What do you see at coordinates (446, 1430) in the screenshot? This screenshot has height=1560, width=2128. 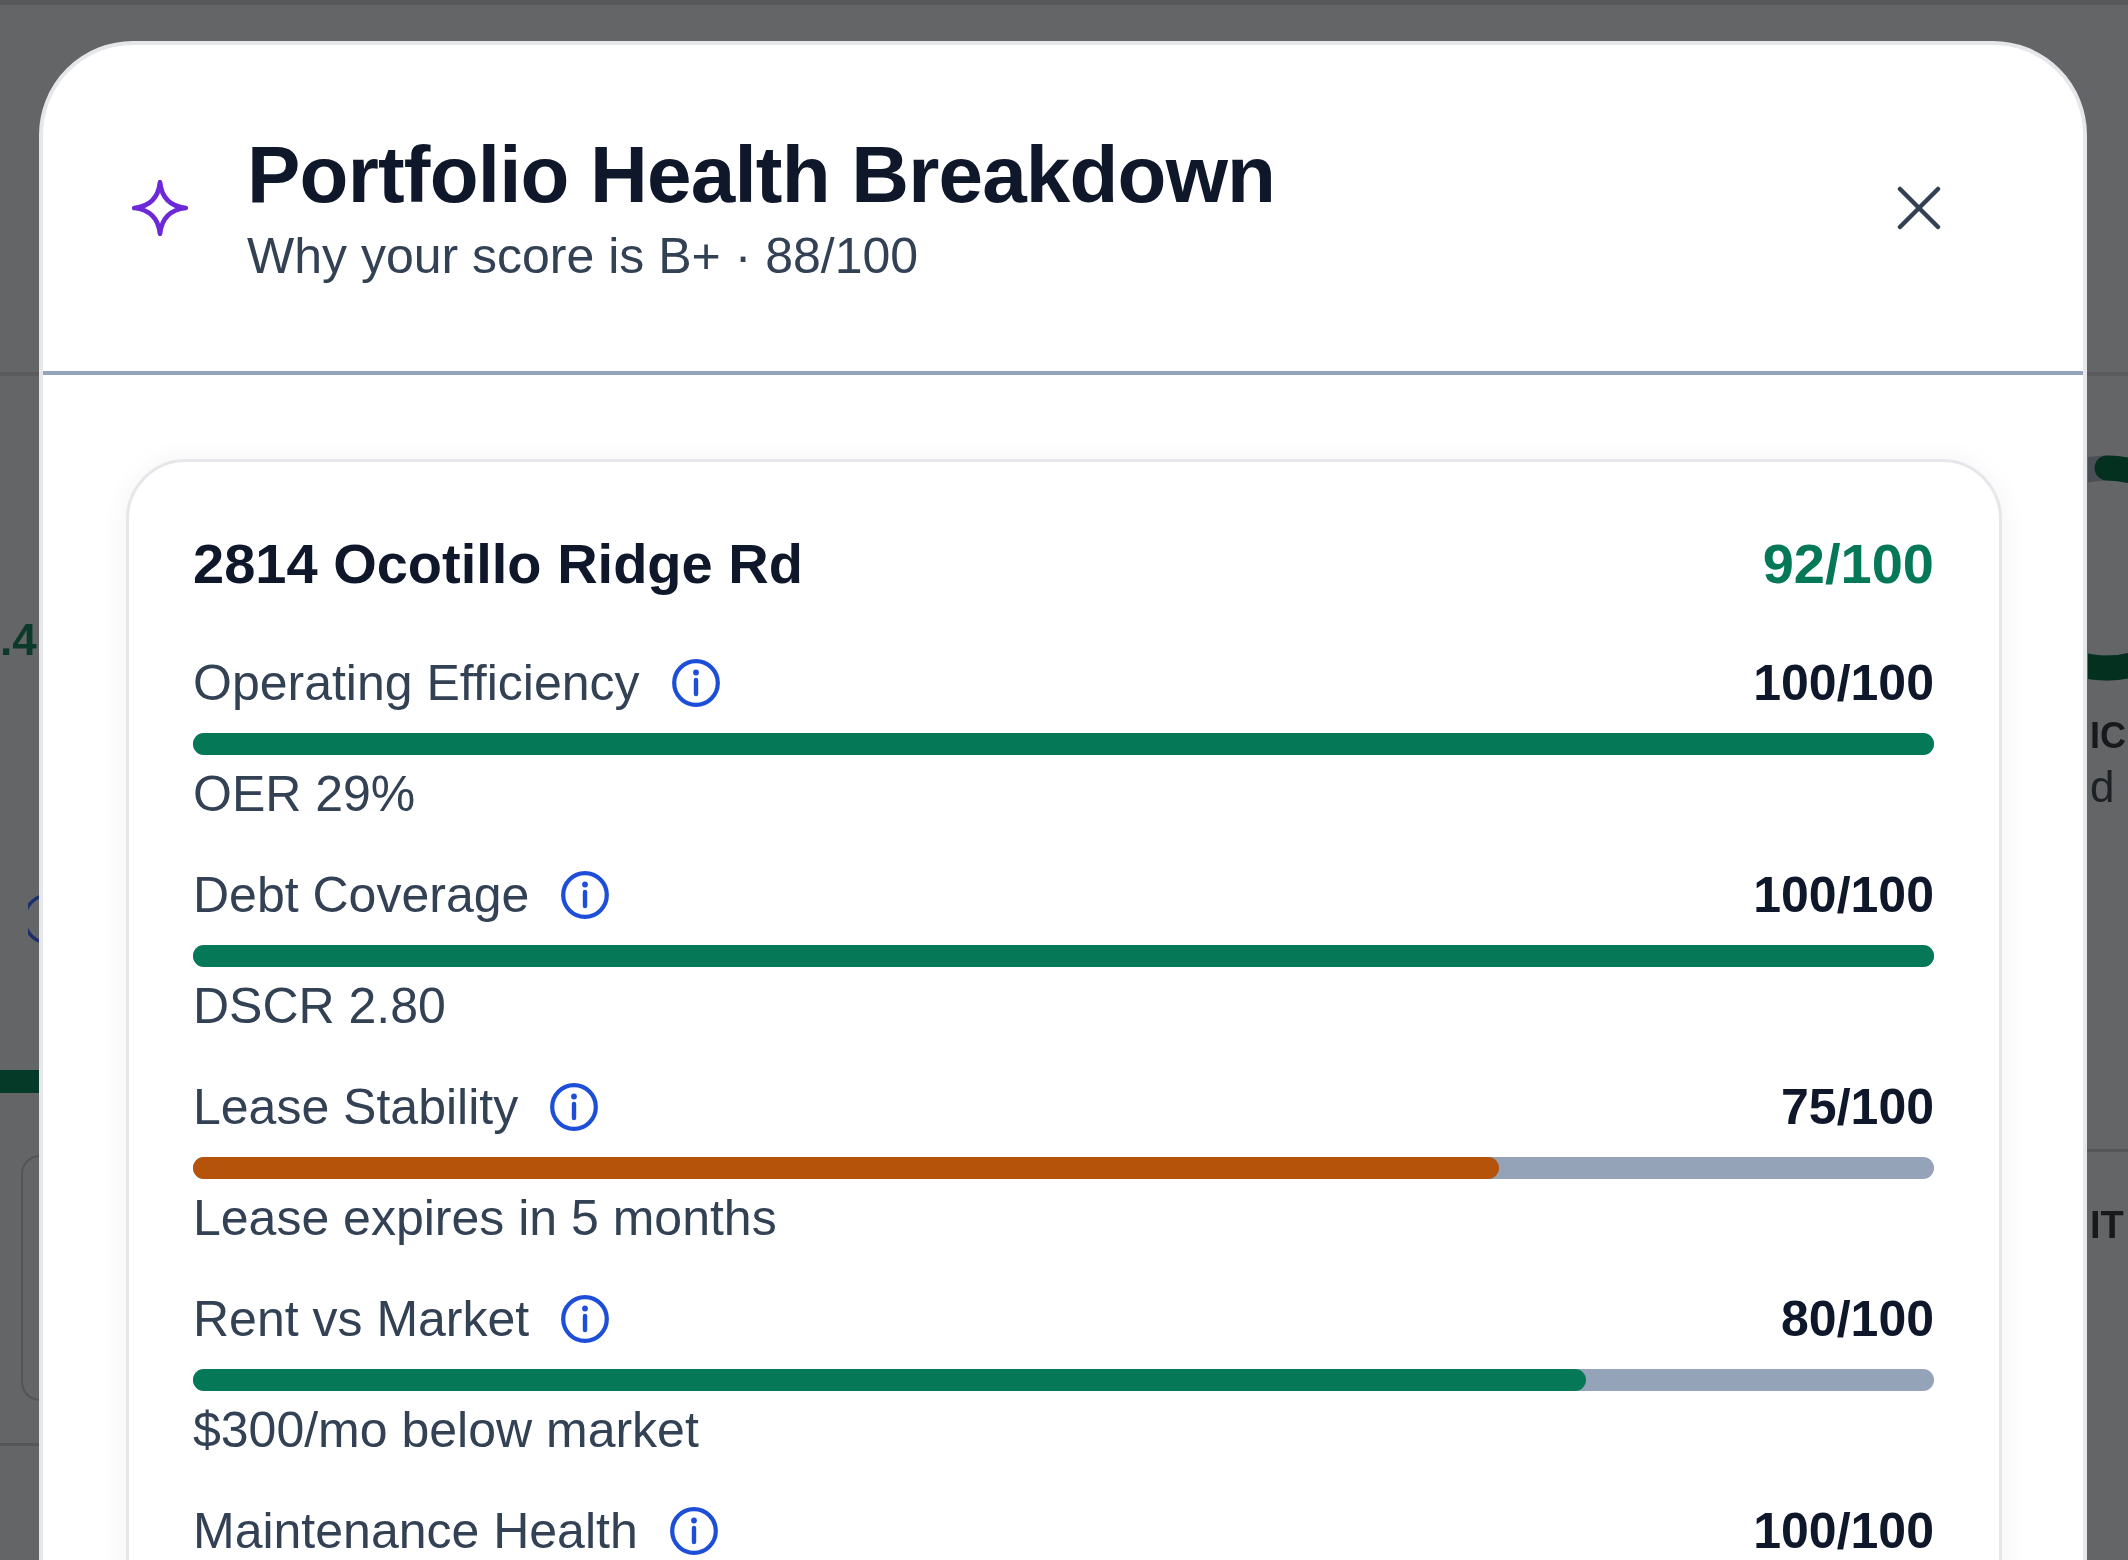 I see `metric-detail: $300/mo below market` at bounding box center [446, 1430].